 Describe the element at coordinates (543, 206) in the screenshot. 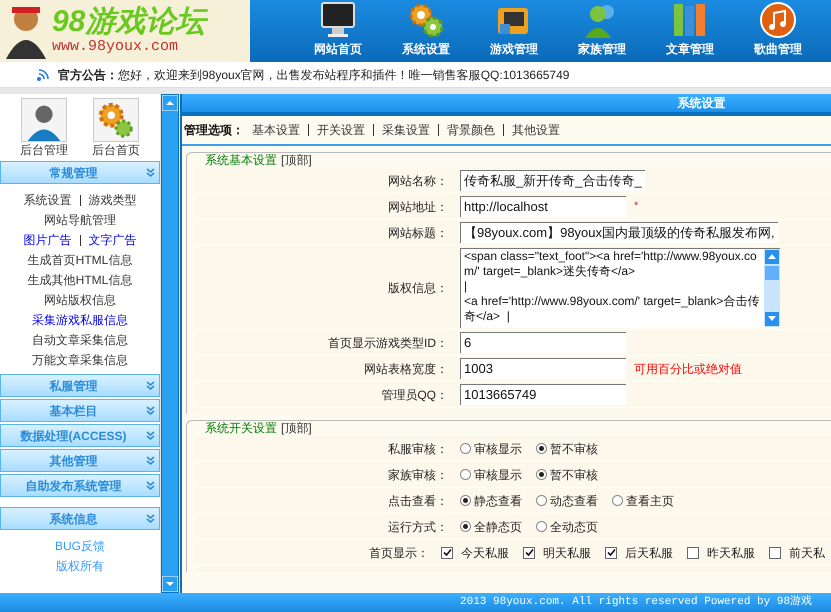

I see `input-field: http://localhost` at that location.